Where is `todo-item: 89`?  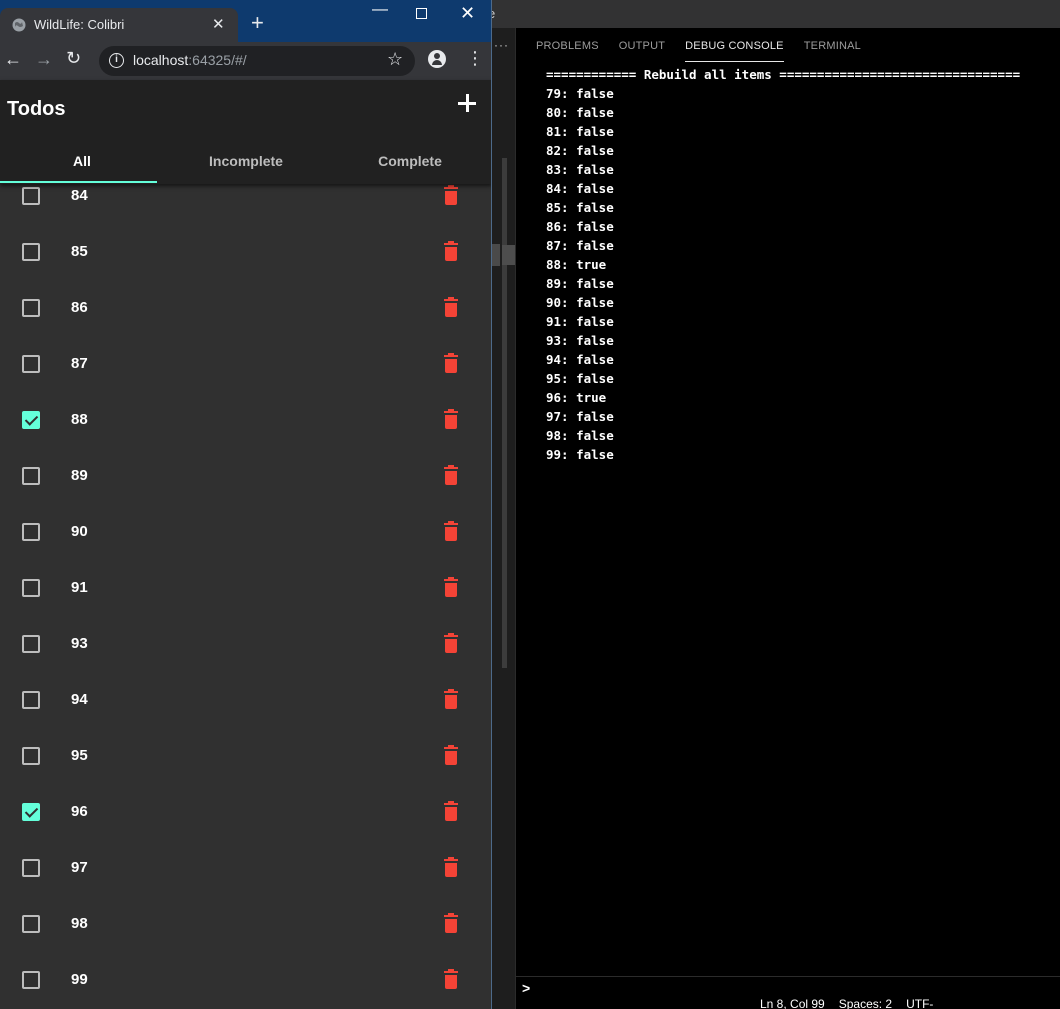
todo-item: 89 is located at coordinates (245, 476).